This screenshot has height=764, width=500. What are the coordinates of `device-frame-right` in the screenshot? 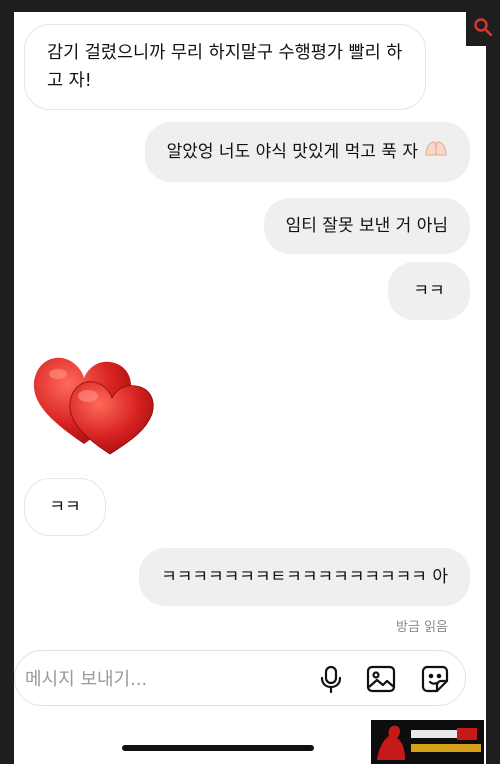 It's located at (493, 382).